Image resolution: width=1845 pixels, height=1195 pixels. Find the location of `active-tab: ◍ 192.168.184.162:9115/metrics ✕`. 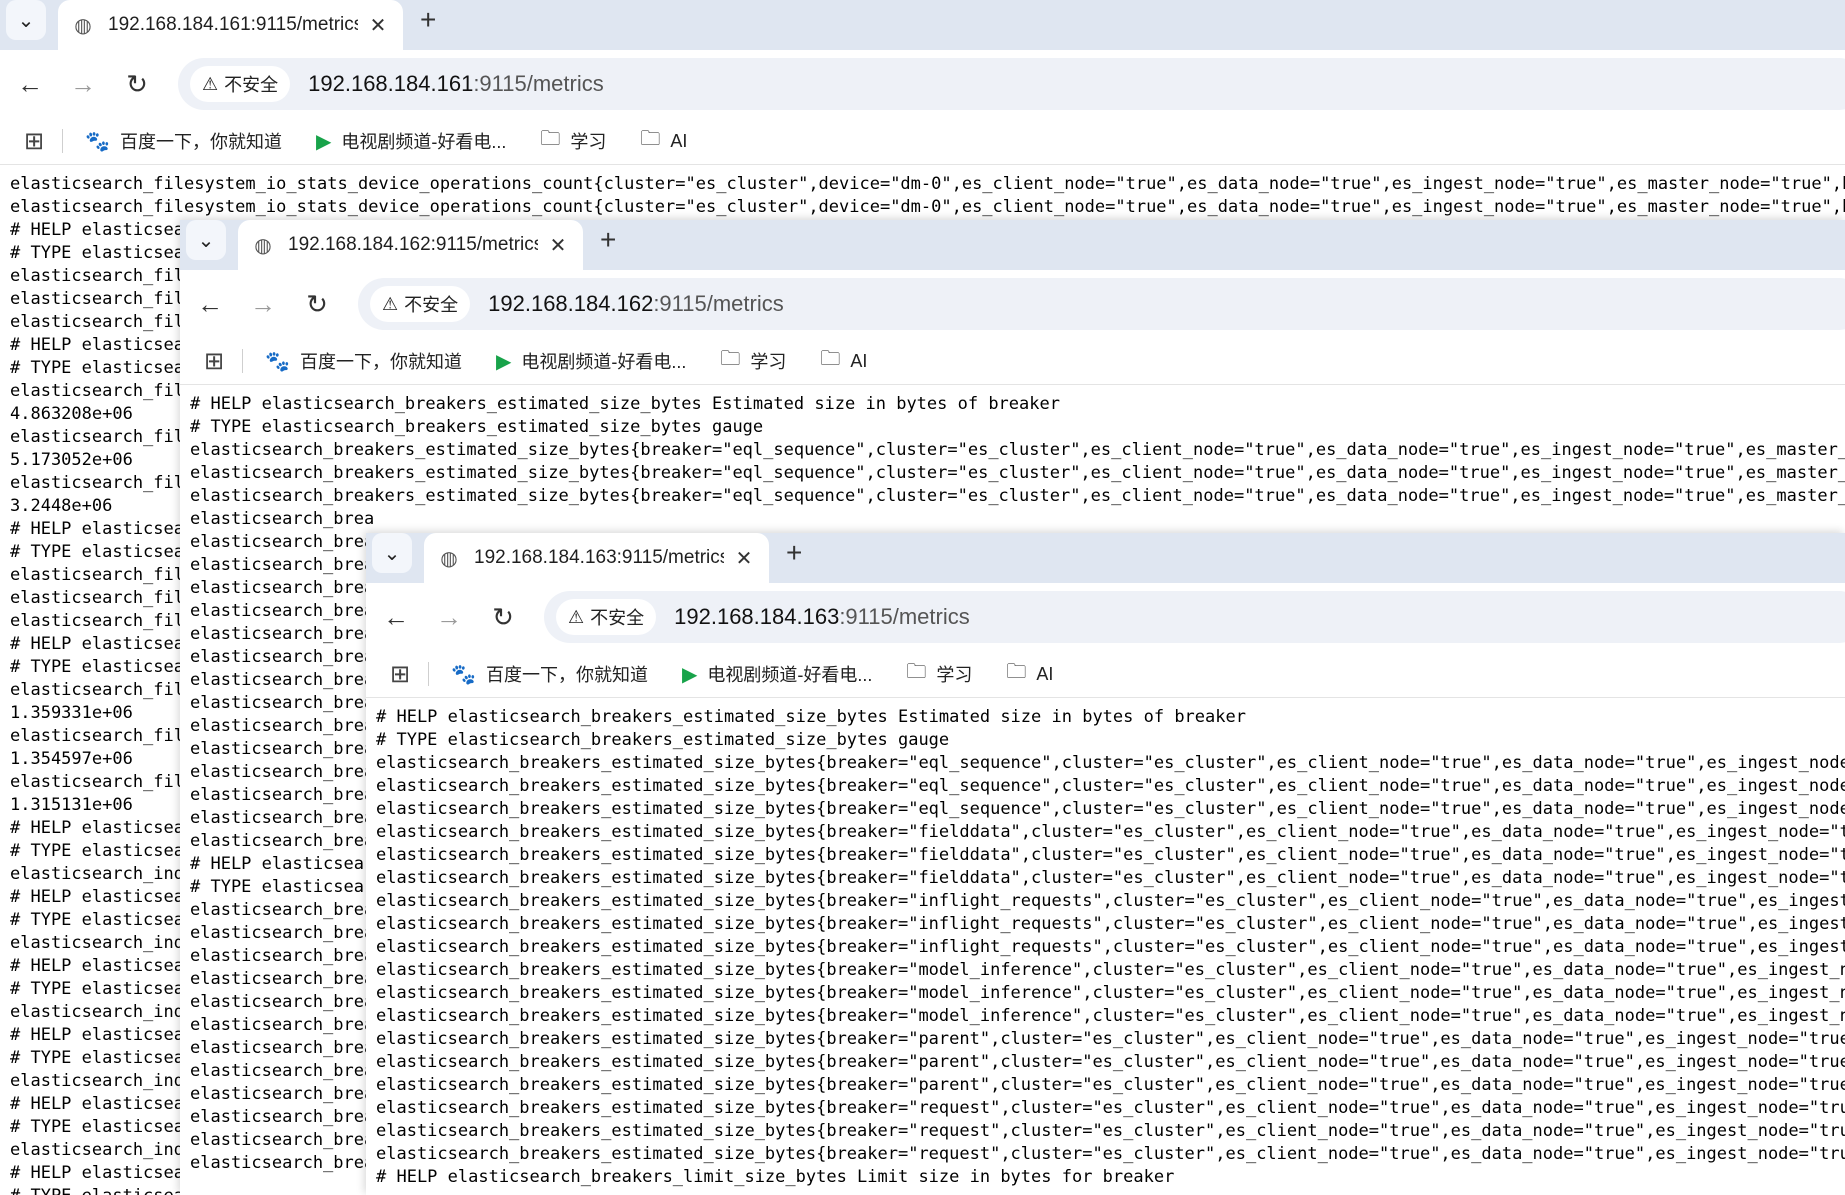

active-tab: ◍ 192.168.184.162:9115/metrics ✕ is located at coordinates (410, 245).